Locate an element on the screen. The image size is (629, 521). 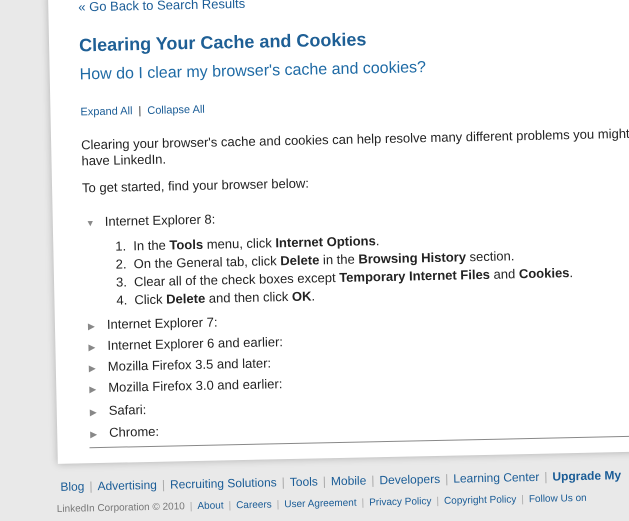
browser-label: Mozilla Firefox 3.0 and earlier: is located at coordinates (195, 385).